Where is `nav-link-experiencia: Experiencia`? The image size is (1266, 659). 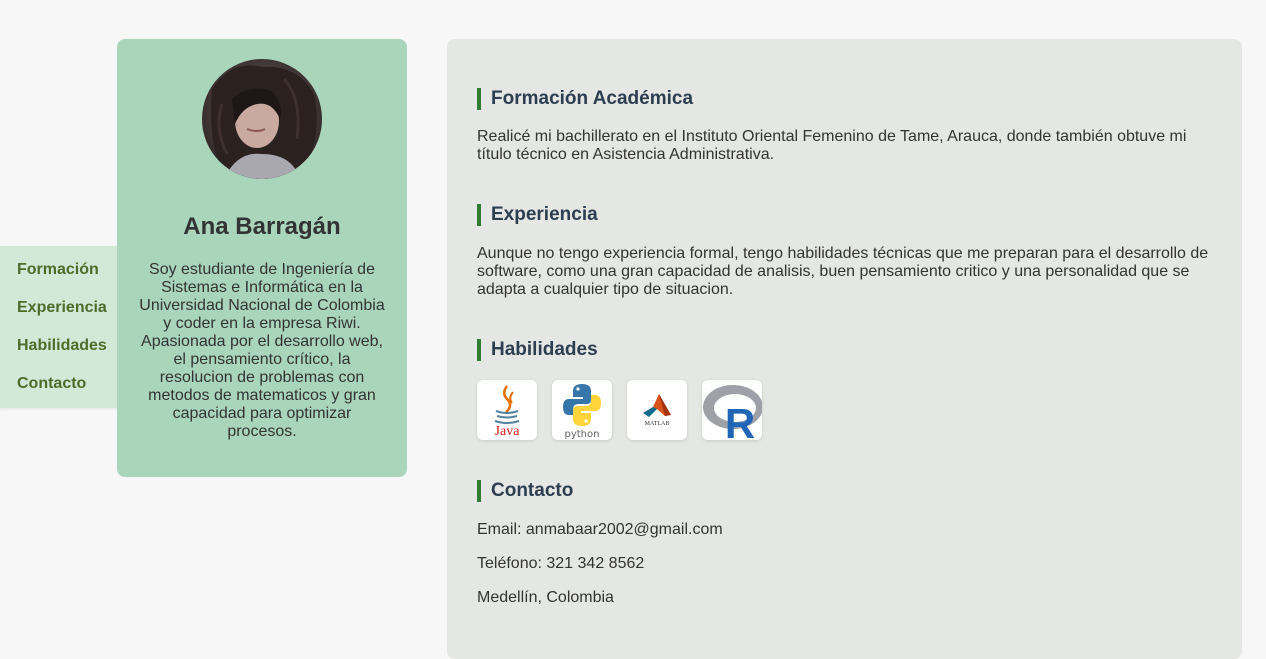 nav-link-experiencia: Experiencia is located at coordinates (62, 308).